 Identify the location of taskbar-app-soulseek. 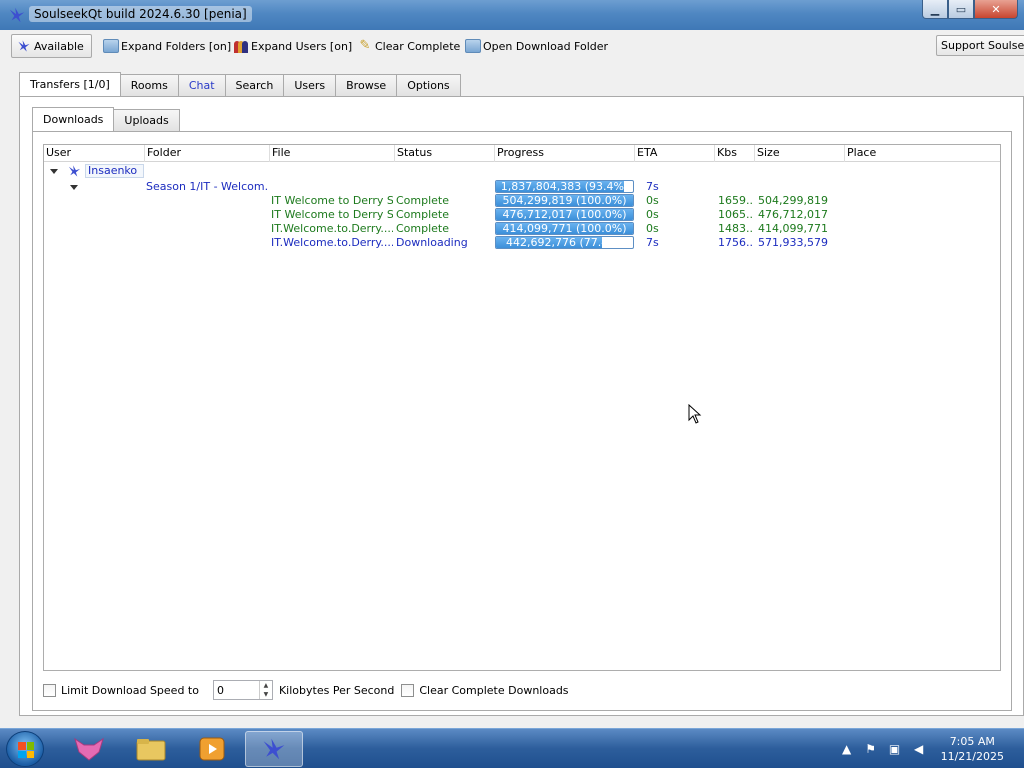
(274, 749).